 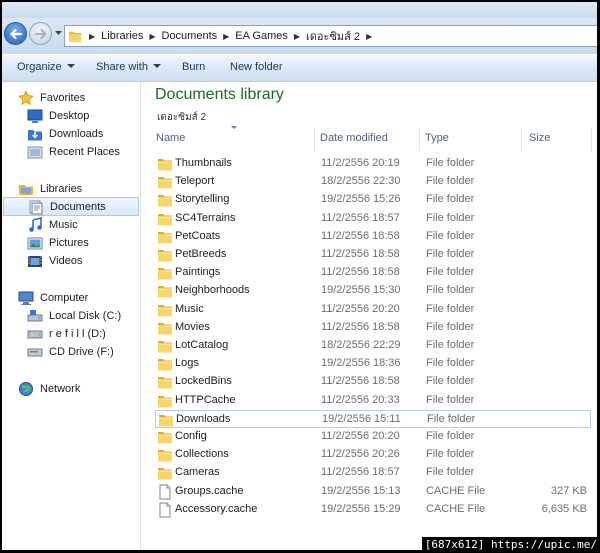 What do you see at coordinates (73, 152) in the screenshot?
I see `nav-item-recent-places: Recent Places` at bounding box center [73, 152].